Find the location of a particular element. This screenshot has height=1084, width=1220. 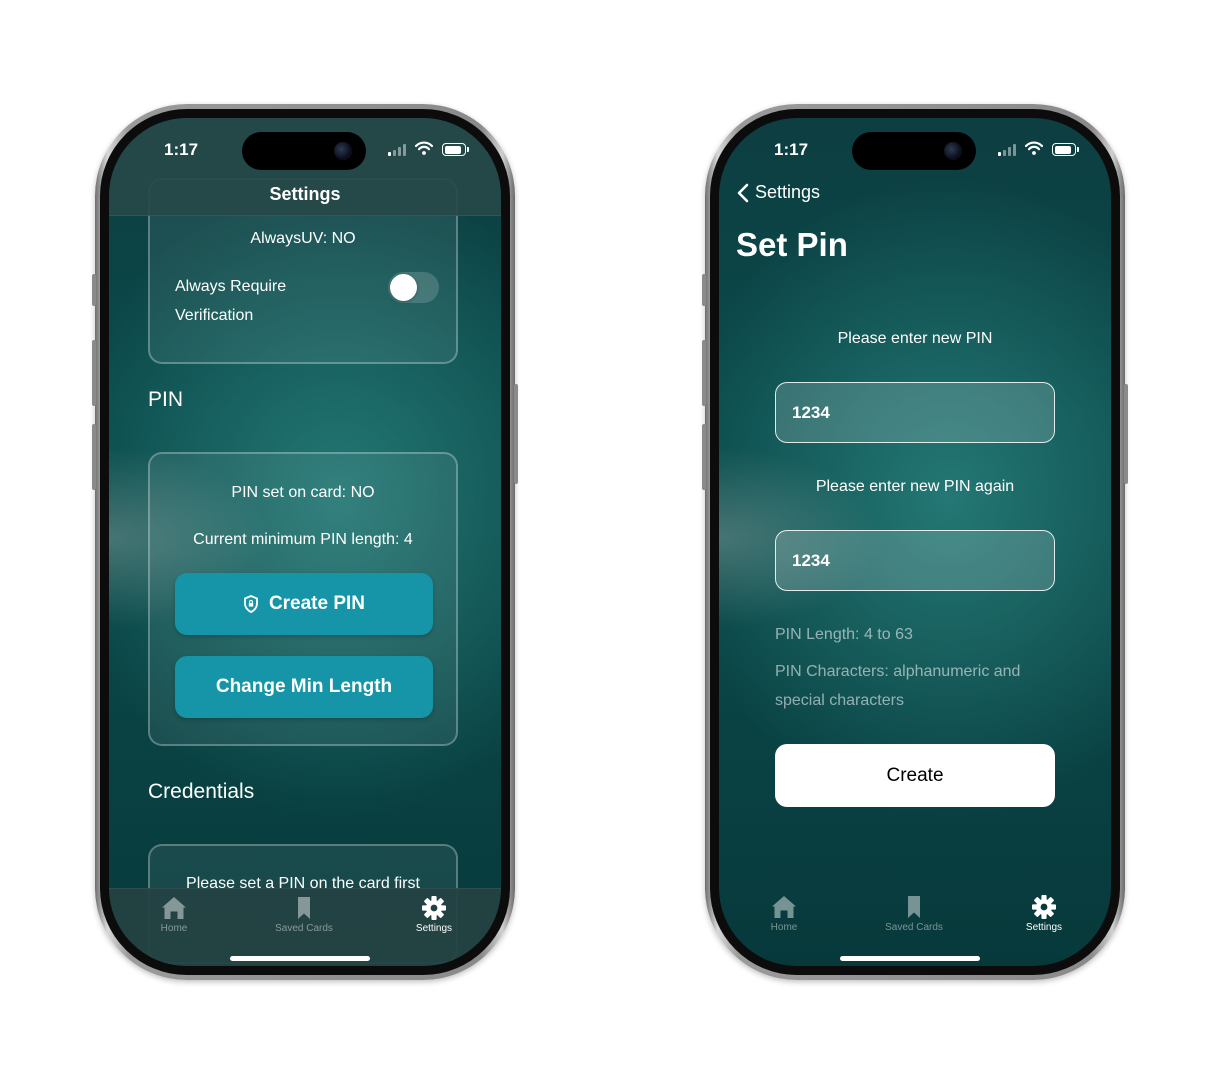

navigation-bar: 1:17 Settings is located at coordinates (305, 167).